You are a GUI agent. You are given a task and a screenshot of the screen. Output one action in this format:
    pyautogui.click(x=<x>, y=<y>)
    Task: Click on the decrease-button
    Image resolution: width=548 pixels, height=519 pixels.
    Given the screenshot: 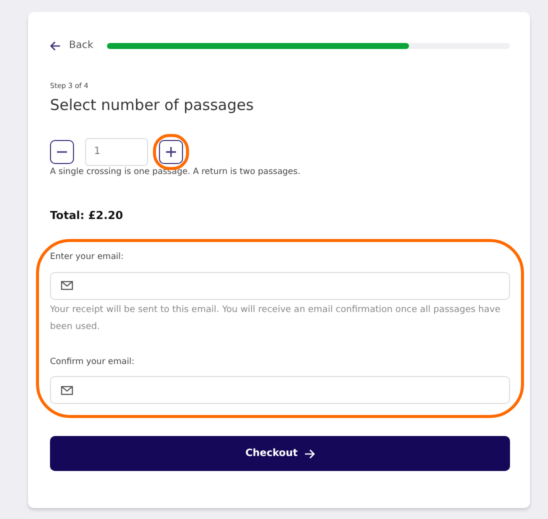 What is the action you would take?
    pyautogui.click(x=62, y=152)
    